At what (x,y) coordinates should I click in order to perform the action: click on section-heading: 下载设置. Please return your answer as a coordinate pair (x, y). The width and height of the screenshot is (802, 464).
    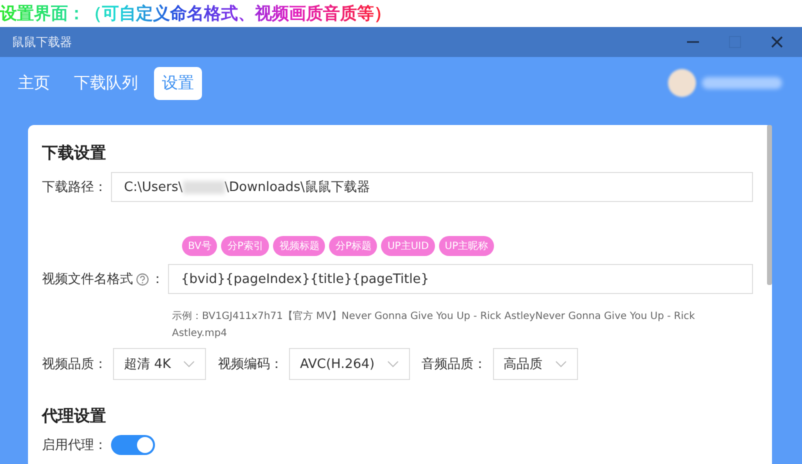
    Looking at the image, I should click on (74, 153).